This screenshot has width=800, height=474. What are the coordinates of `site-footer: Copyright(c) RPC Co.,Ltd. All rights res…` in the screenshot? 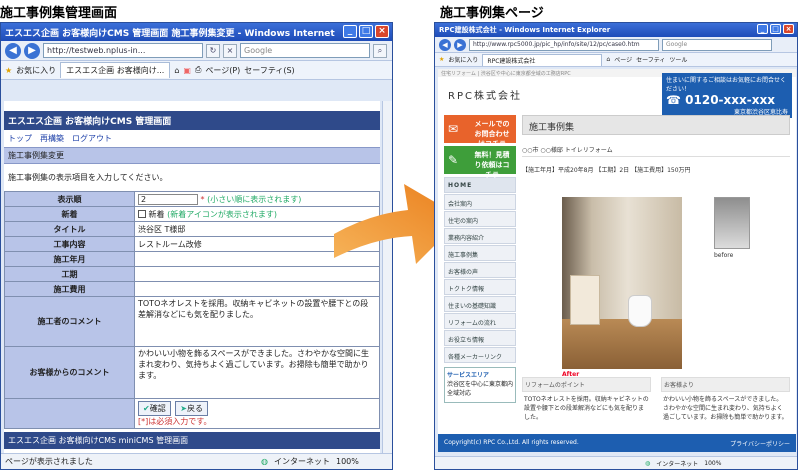 It's located at (617, 443).